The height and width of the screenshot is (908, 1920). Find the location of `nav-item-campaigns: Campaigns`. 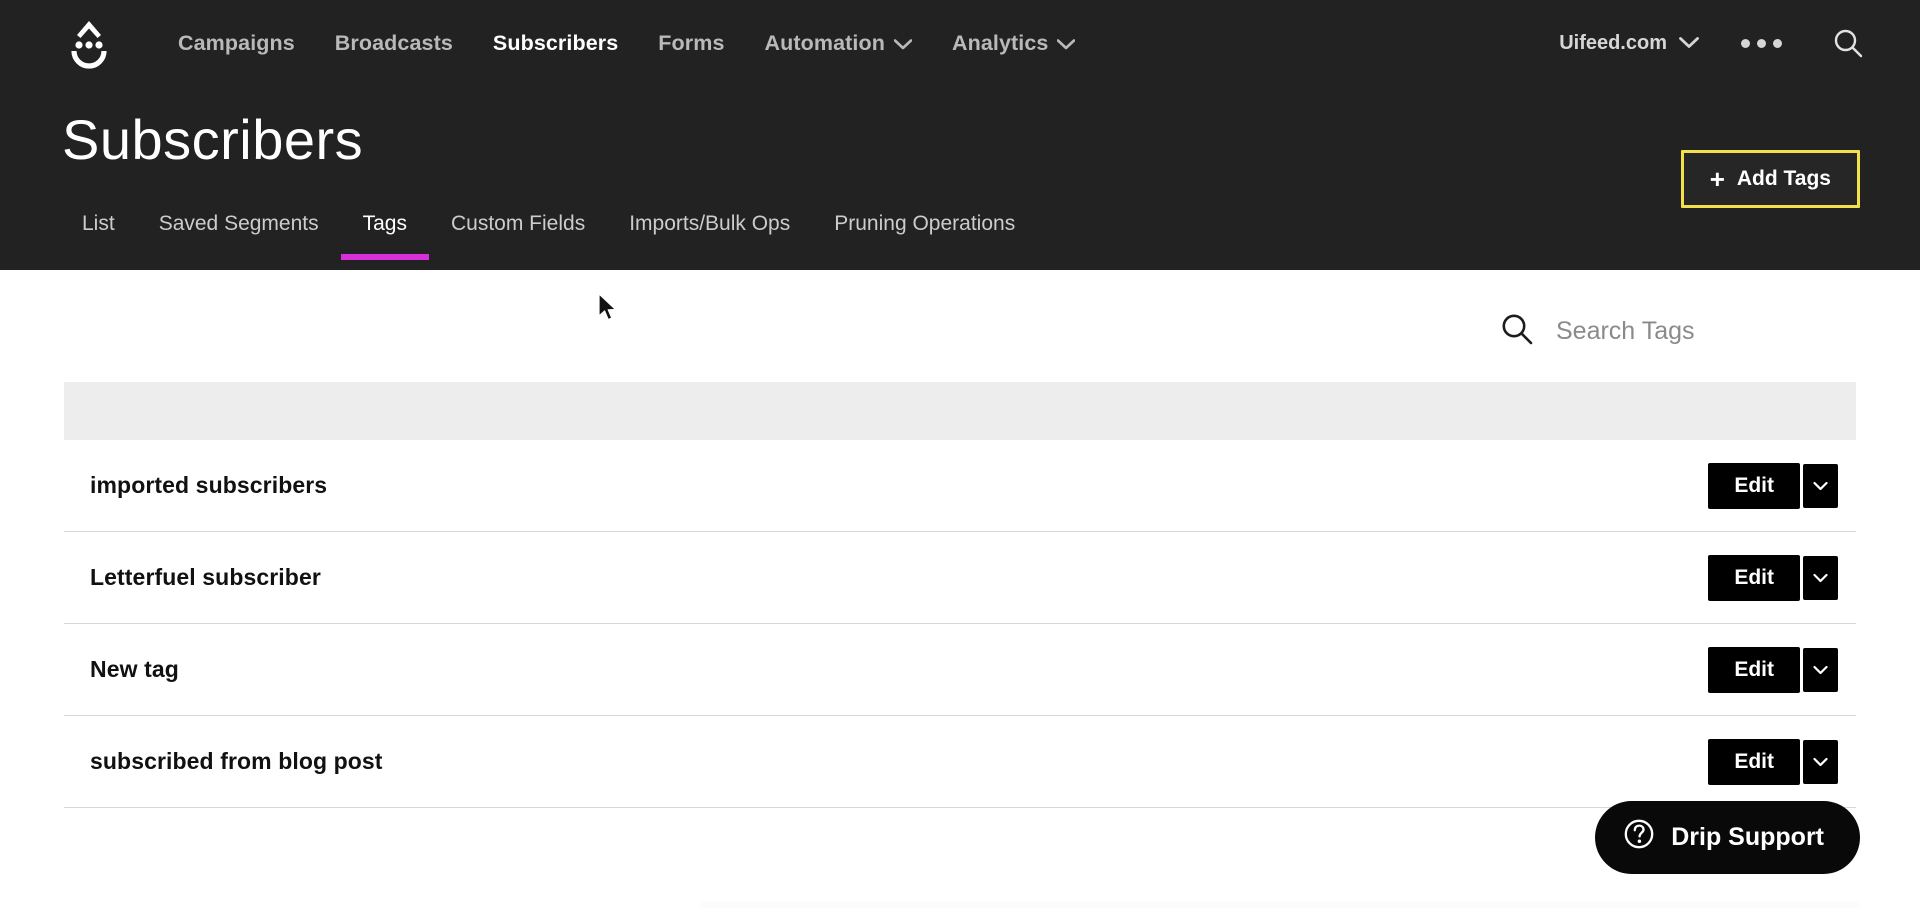

nav-item-campaigns: Campaigns is located at coordinates (236, 43).